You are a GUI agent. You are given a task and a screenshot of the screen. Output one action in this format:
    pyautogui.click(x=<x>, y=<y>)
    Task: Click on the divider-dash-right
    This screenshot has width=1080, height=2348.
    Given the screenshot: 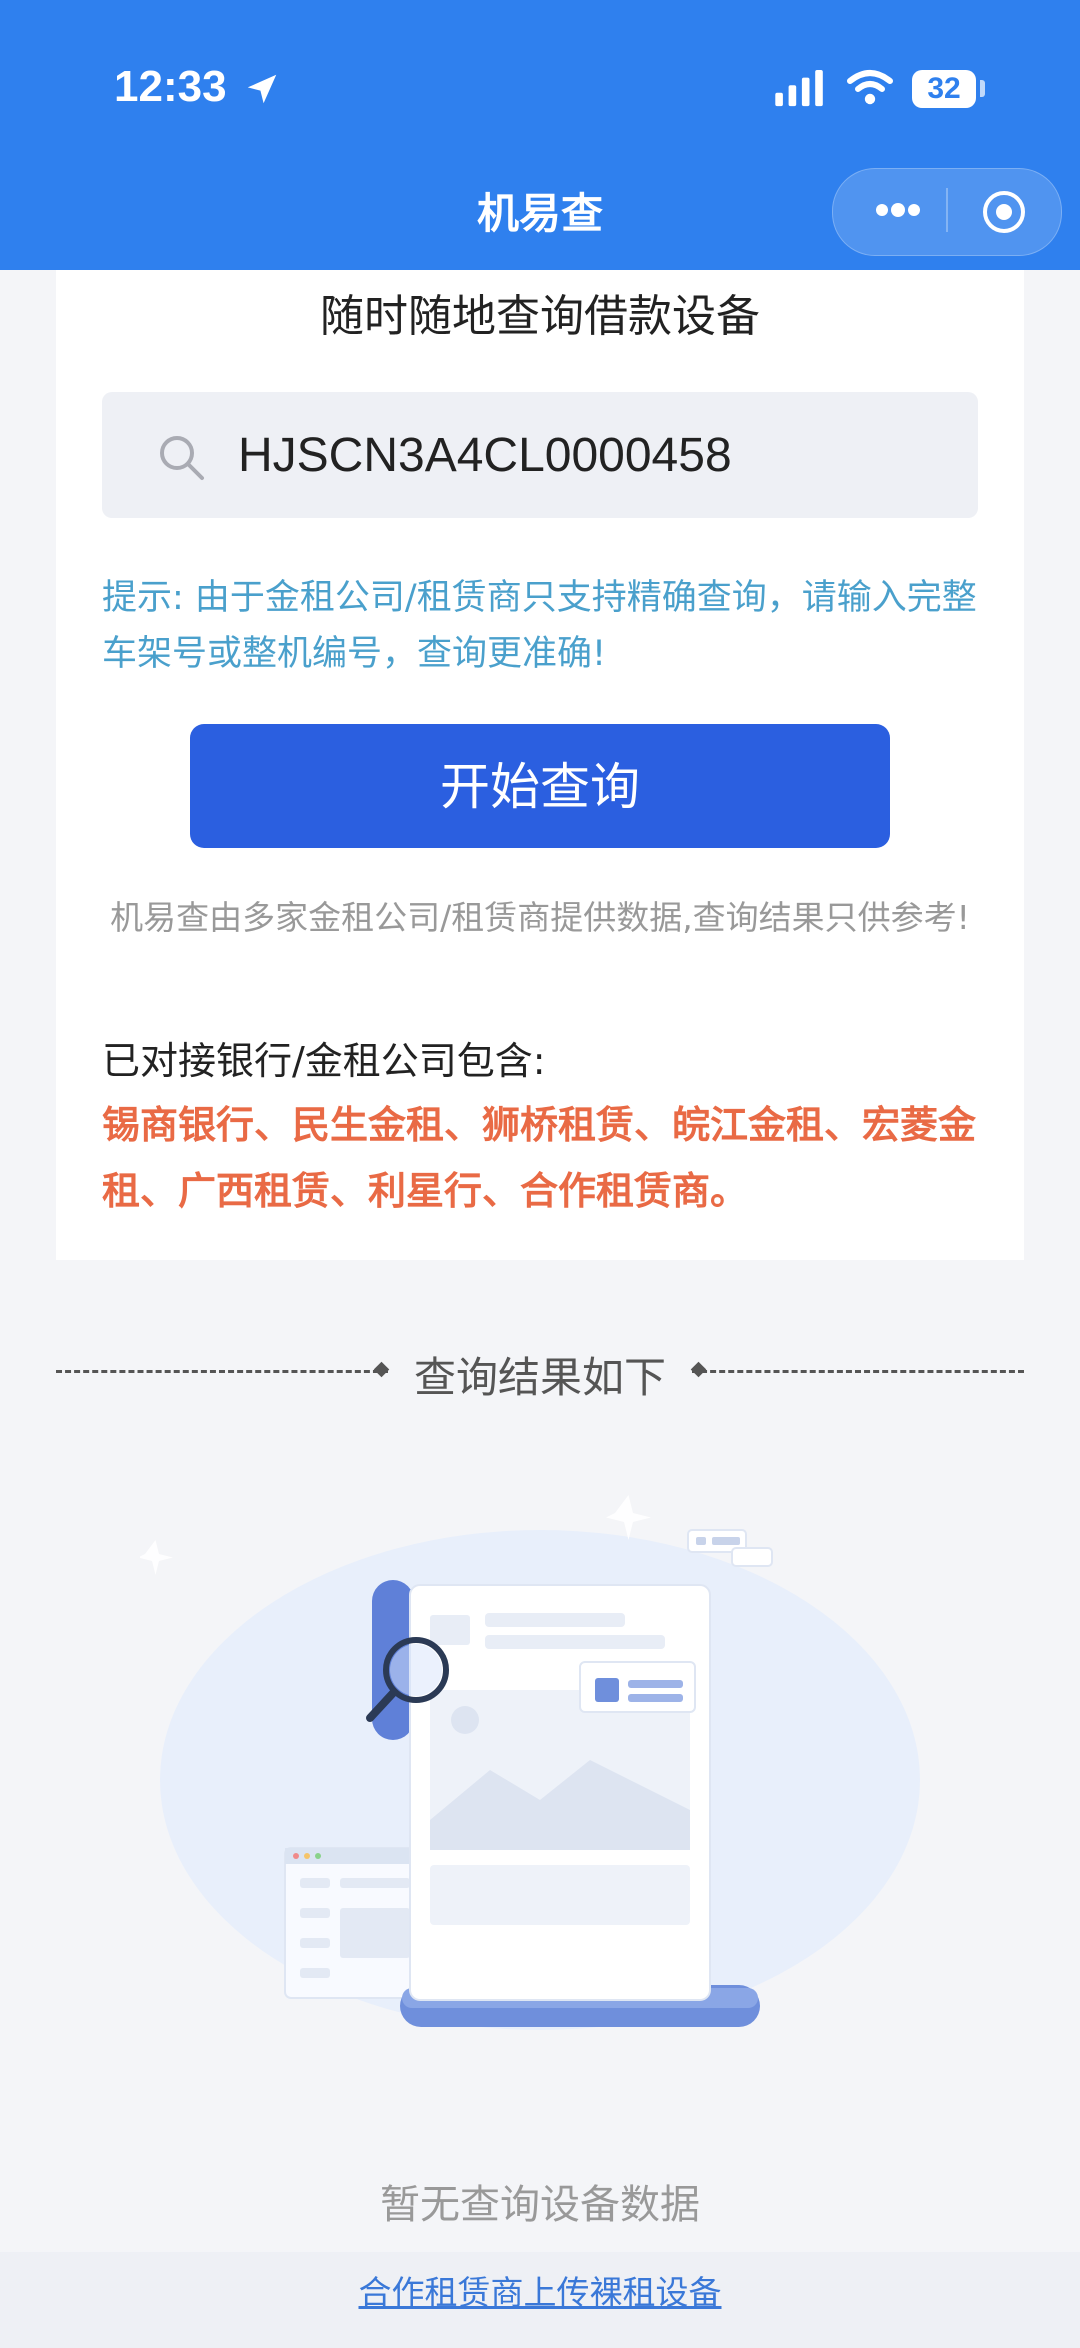 What is the action you would take?
    pyautogui.click(x=858, y=1371)
    